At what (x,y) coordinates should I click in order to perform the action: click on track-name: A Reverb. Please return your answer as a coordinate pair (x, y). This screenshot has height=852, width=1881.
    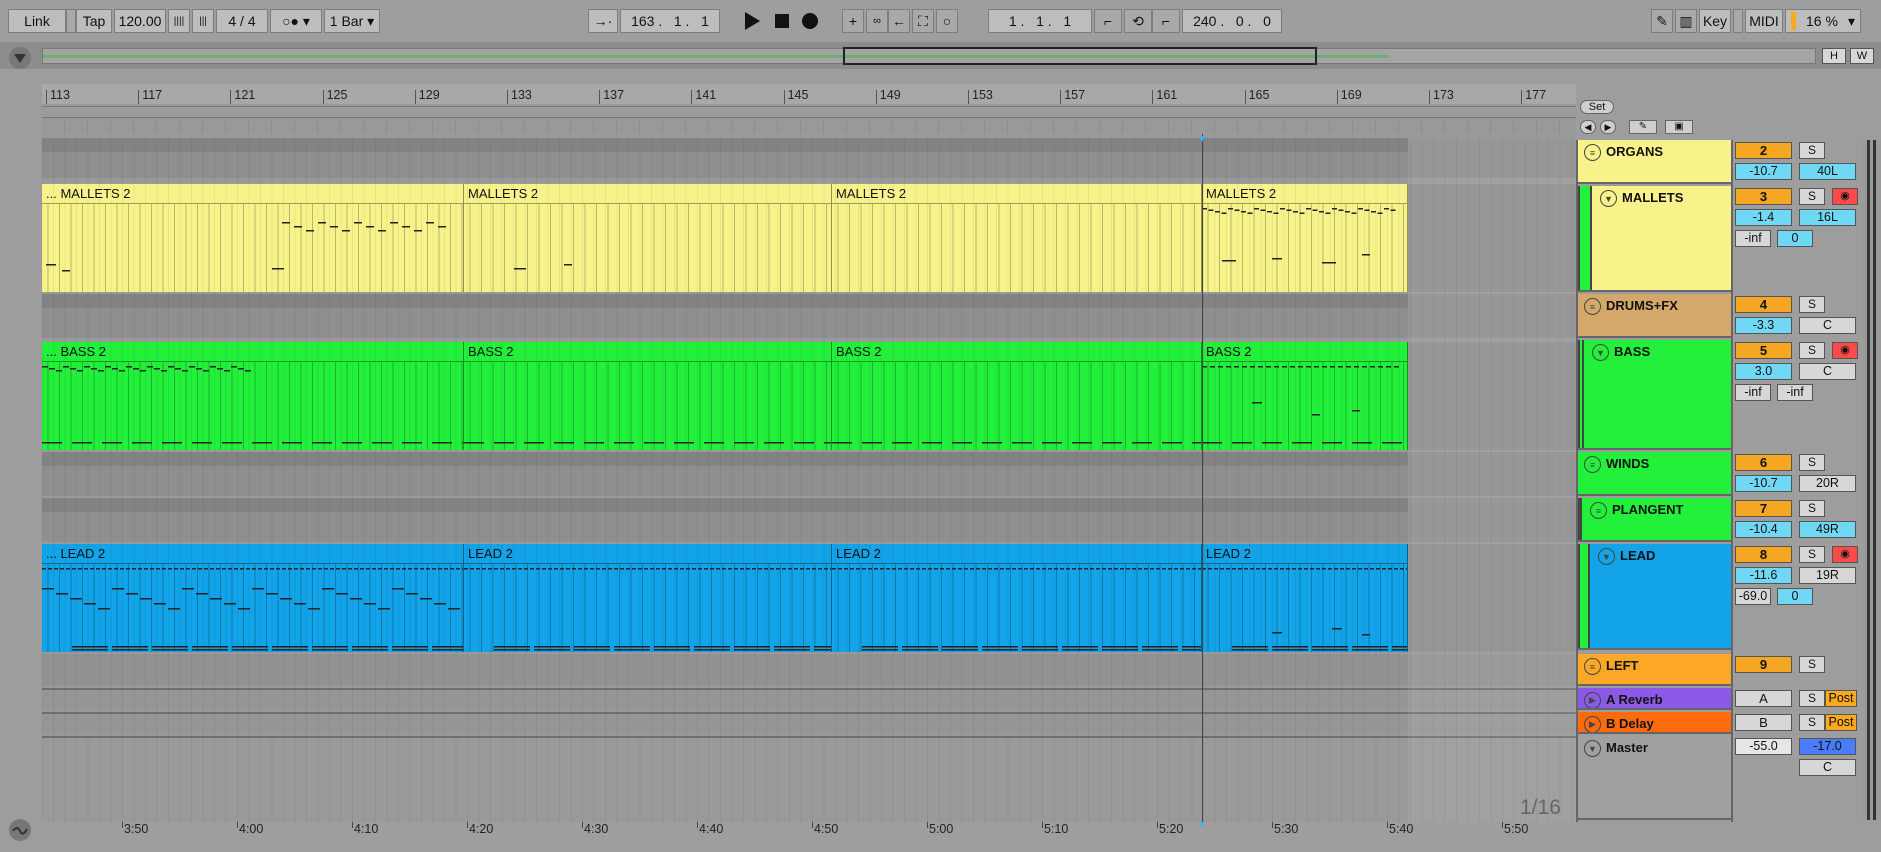
    Looking at the image, I should click on (1634, 699).